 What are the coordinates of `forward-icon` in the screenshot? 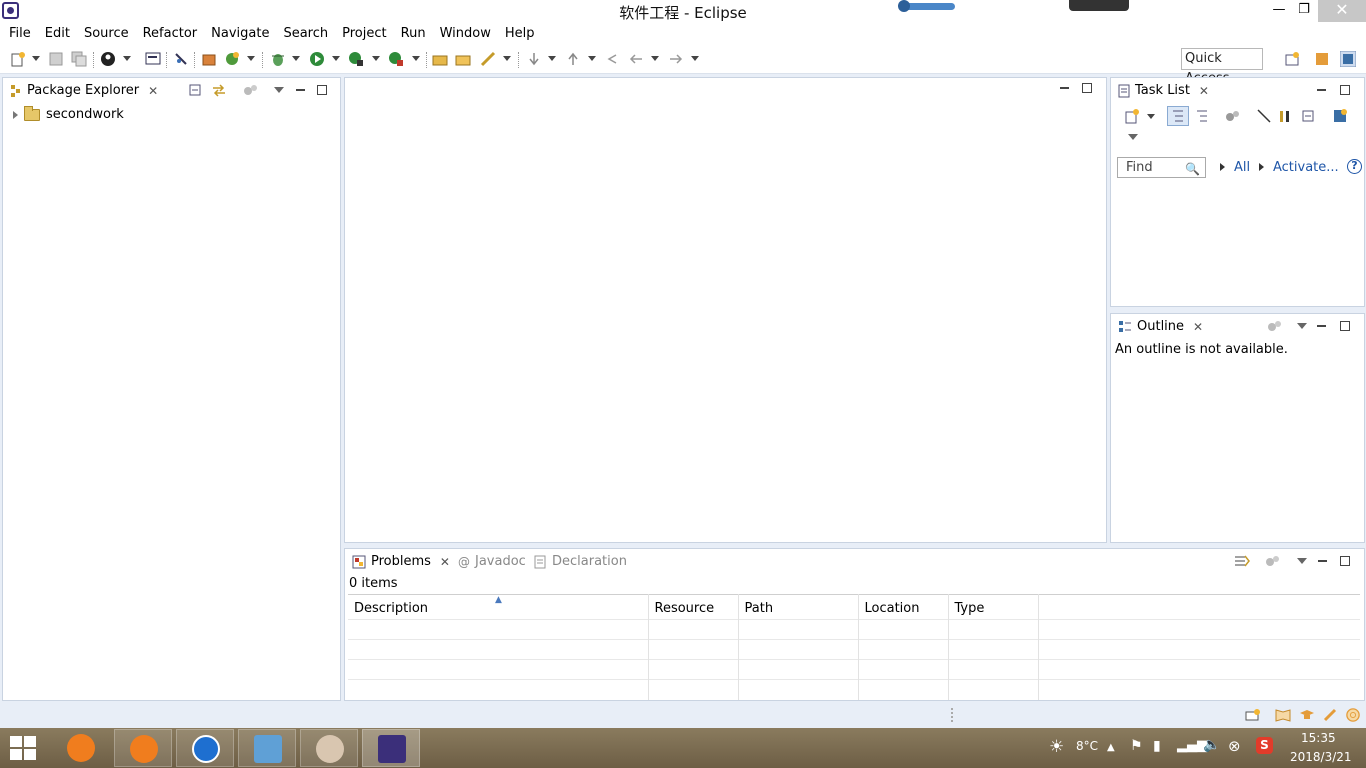 It's located at (676, 59).